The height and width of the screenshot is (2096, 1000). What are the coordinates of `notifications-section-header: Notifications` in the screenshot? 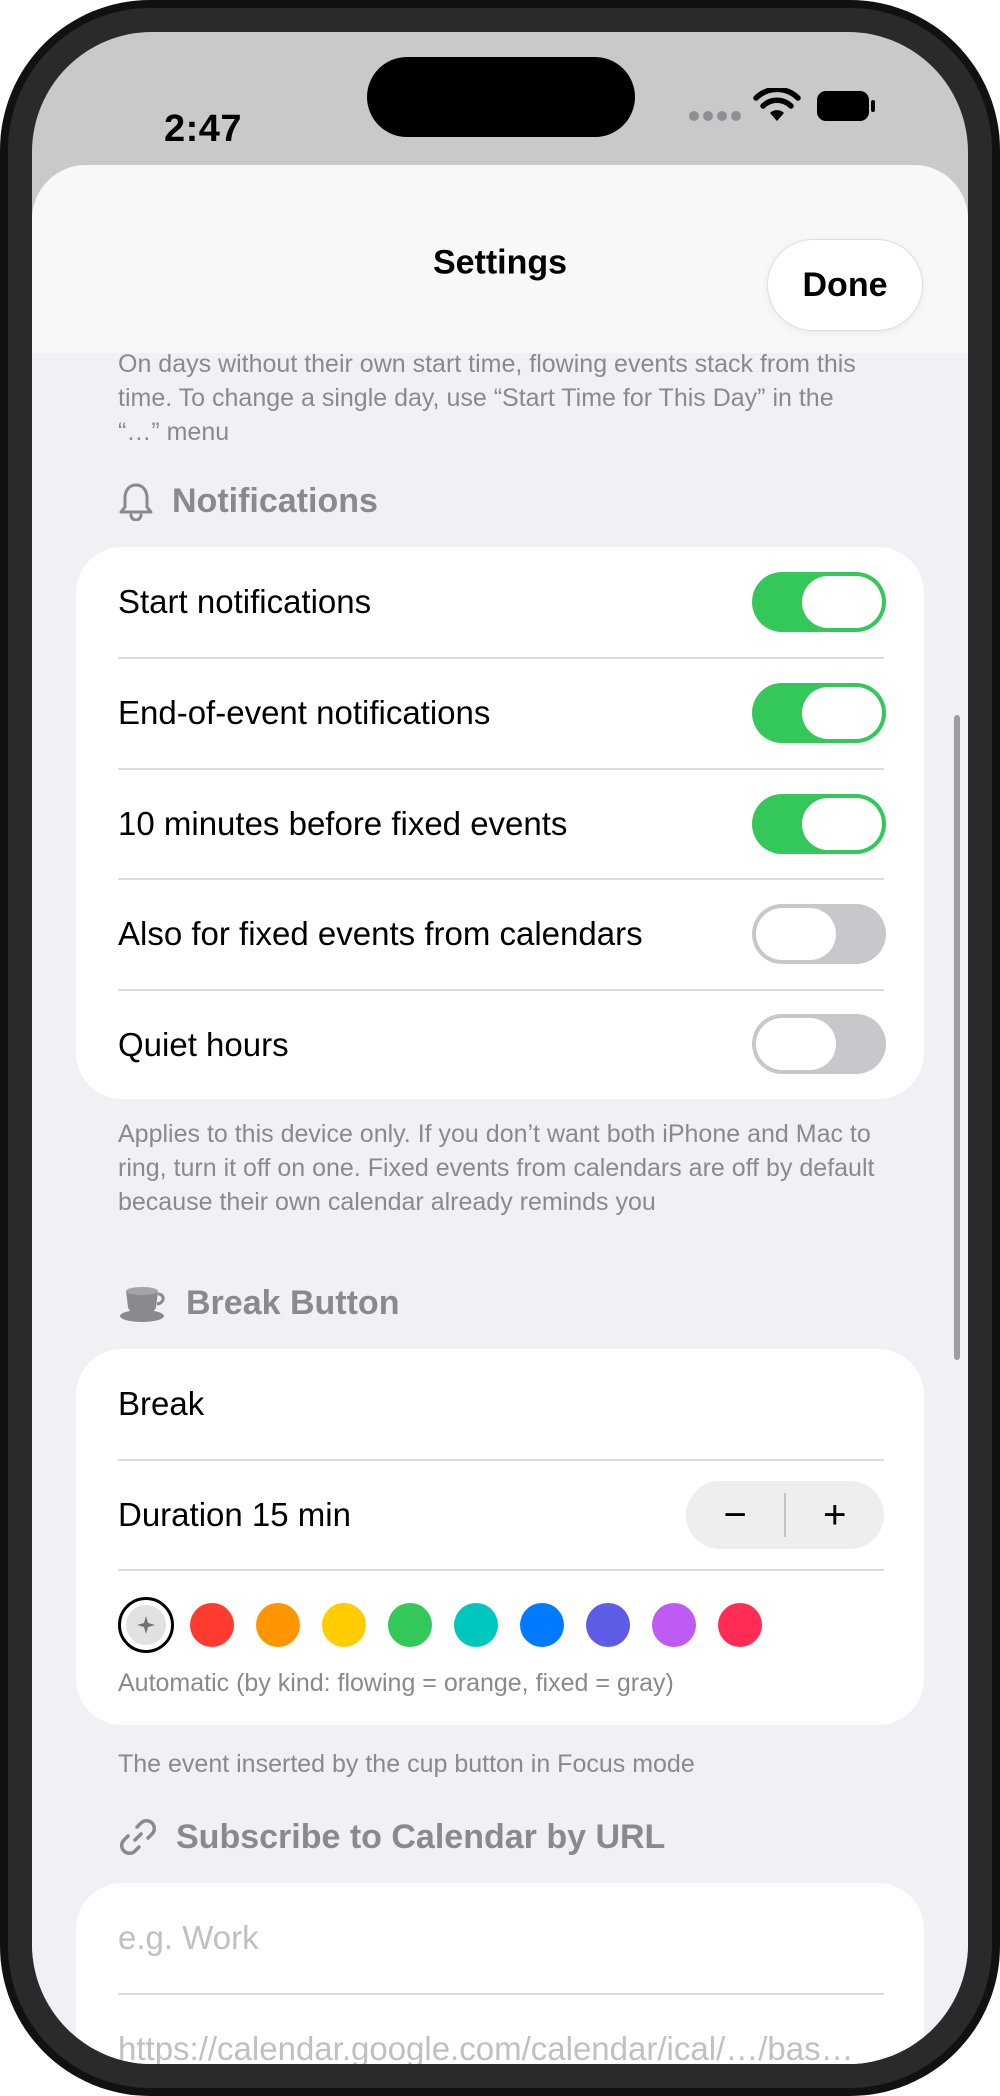 It's located at (248, 501).